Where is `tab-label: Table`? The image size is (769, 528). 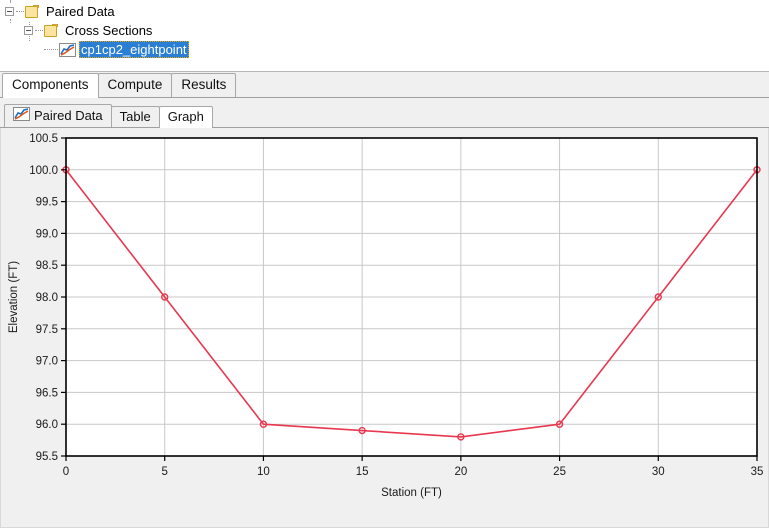 tab-label: Table is located at coordinates (135, 116).